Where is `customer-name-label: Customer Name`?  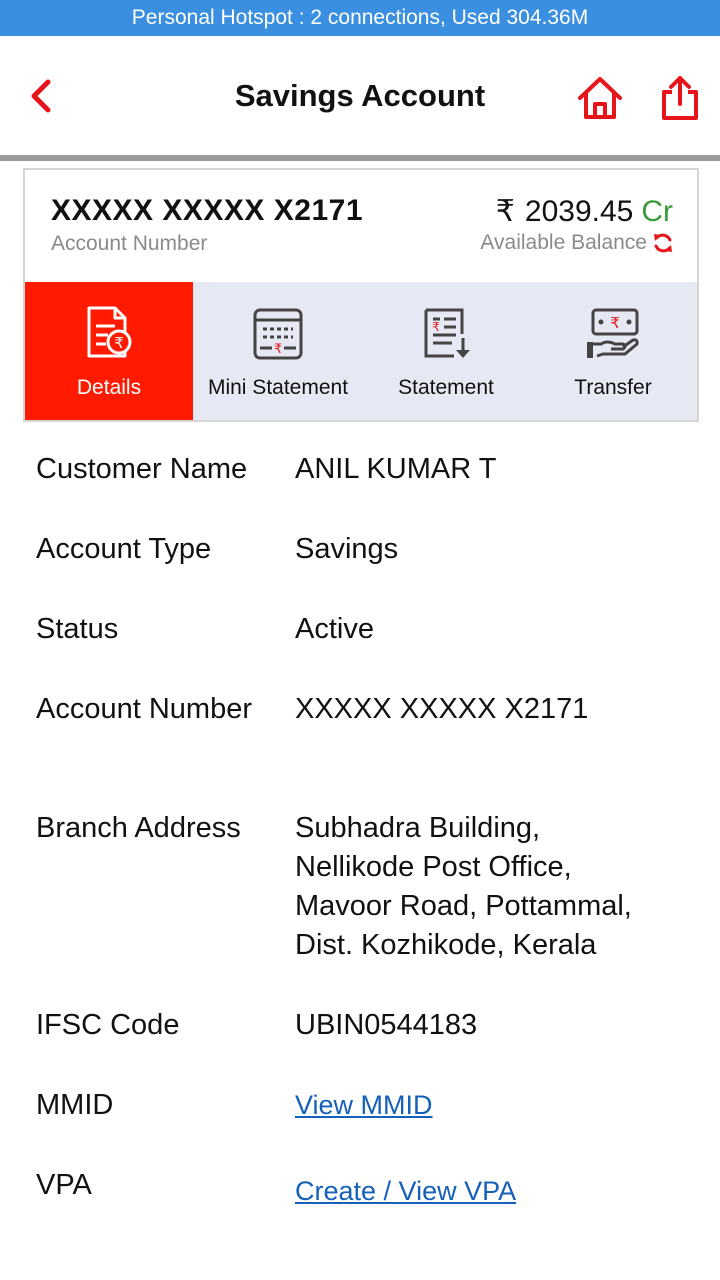 customer-name-label: Customer Name is located at coordinates (142, 469).